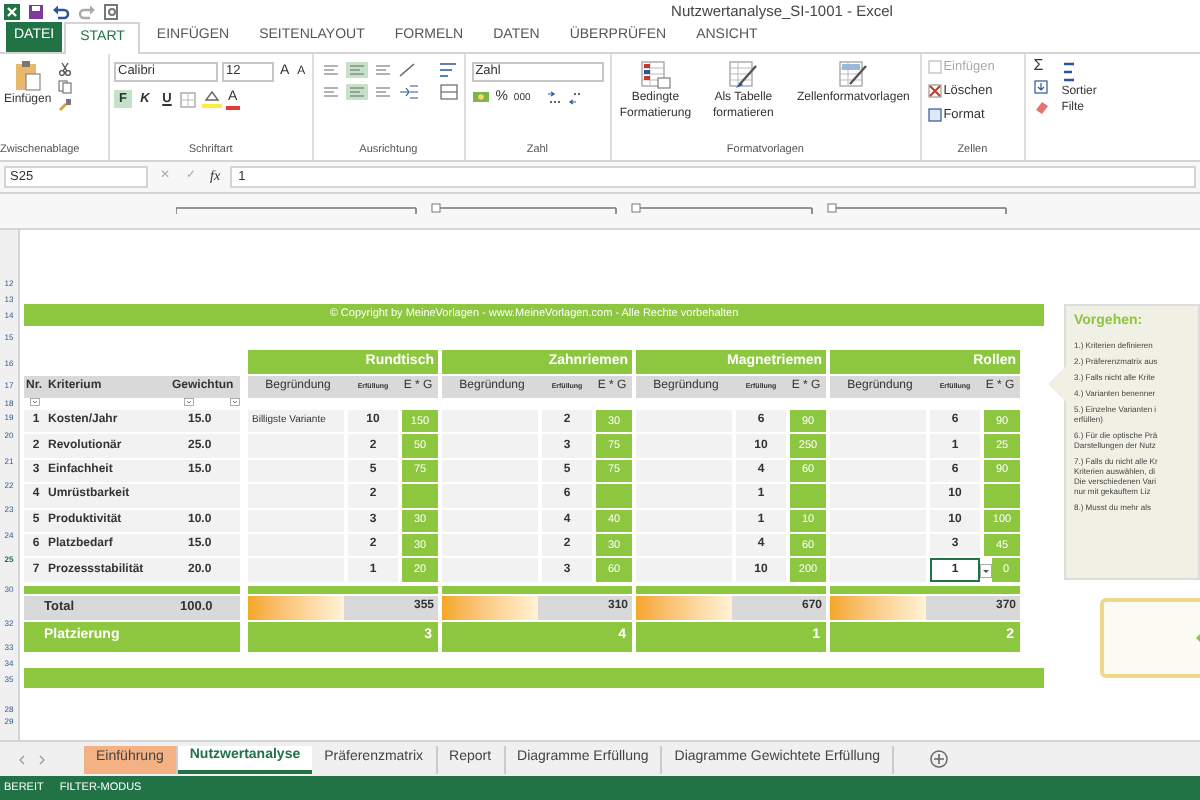 The image size is (1200, 800). What do you see at coordinates (934, 91) in the screenshot?
I see `delete-cells-icon` at bounding box center [934, 91].